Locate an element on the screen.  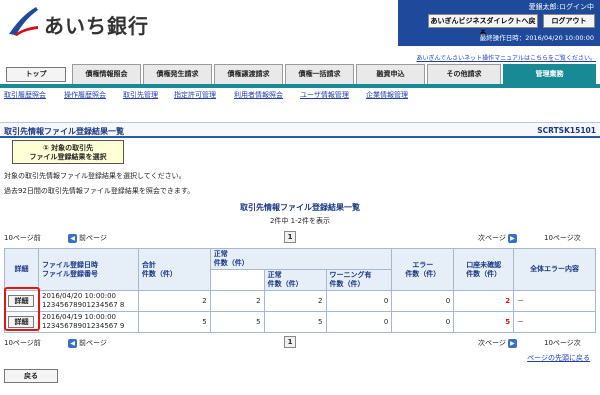
tab-financing: 融資申込 is located at coordinates (390, 74).